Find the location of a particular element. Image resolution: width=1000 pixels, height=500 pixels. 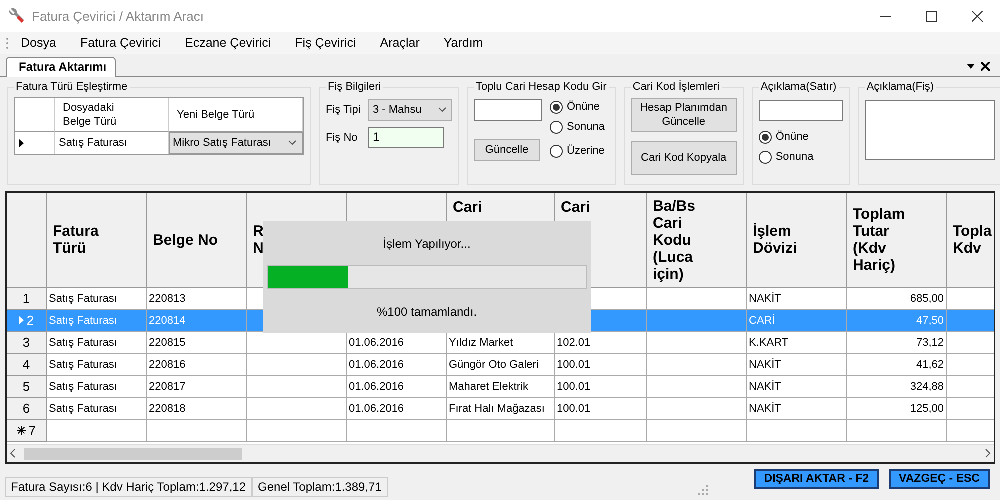

menu-item: Dosya is located at coordinates (38, 43).